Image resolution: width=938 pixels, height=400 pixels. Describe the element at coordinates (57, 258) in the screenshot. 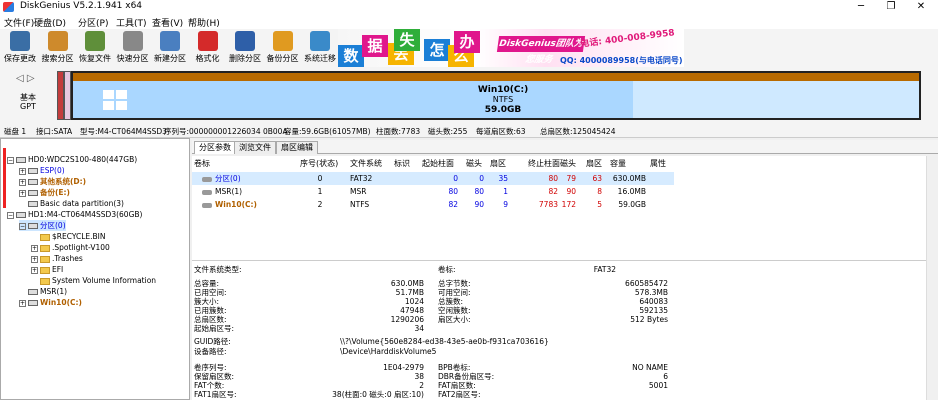

I see `tree-node: + .Trashes` at that location.